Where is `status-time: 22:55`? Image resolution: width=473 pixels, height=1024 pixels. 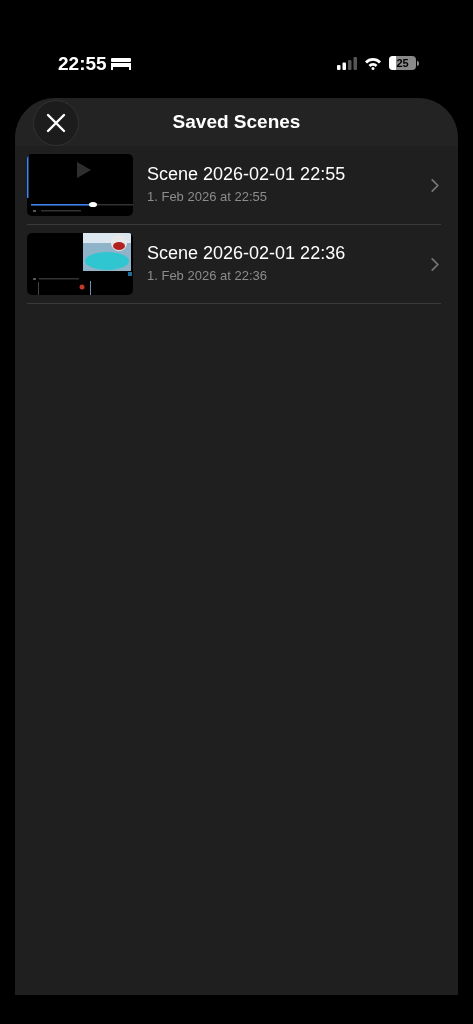 status-time: 22:55 is located at coordinates (82, 63).